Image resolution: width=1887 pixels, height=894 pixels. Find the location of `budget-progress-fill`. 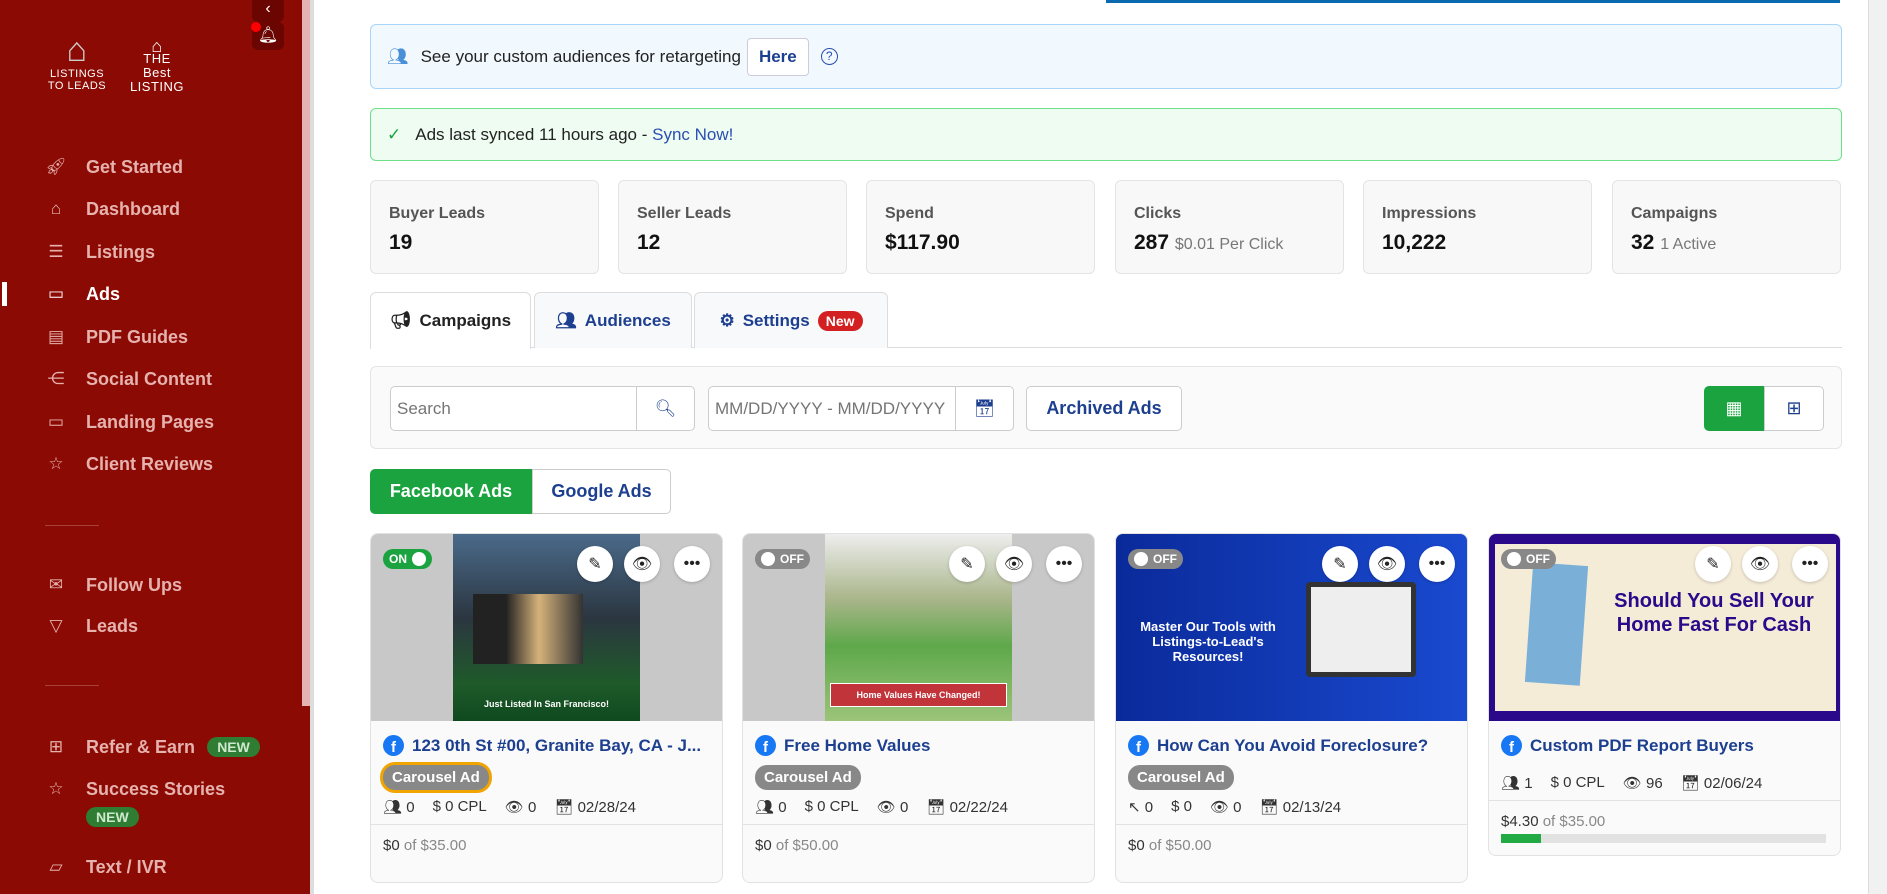

budget-progress-fill is located at coordinates (1521, 838).